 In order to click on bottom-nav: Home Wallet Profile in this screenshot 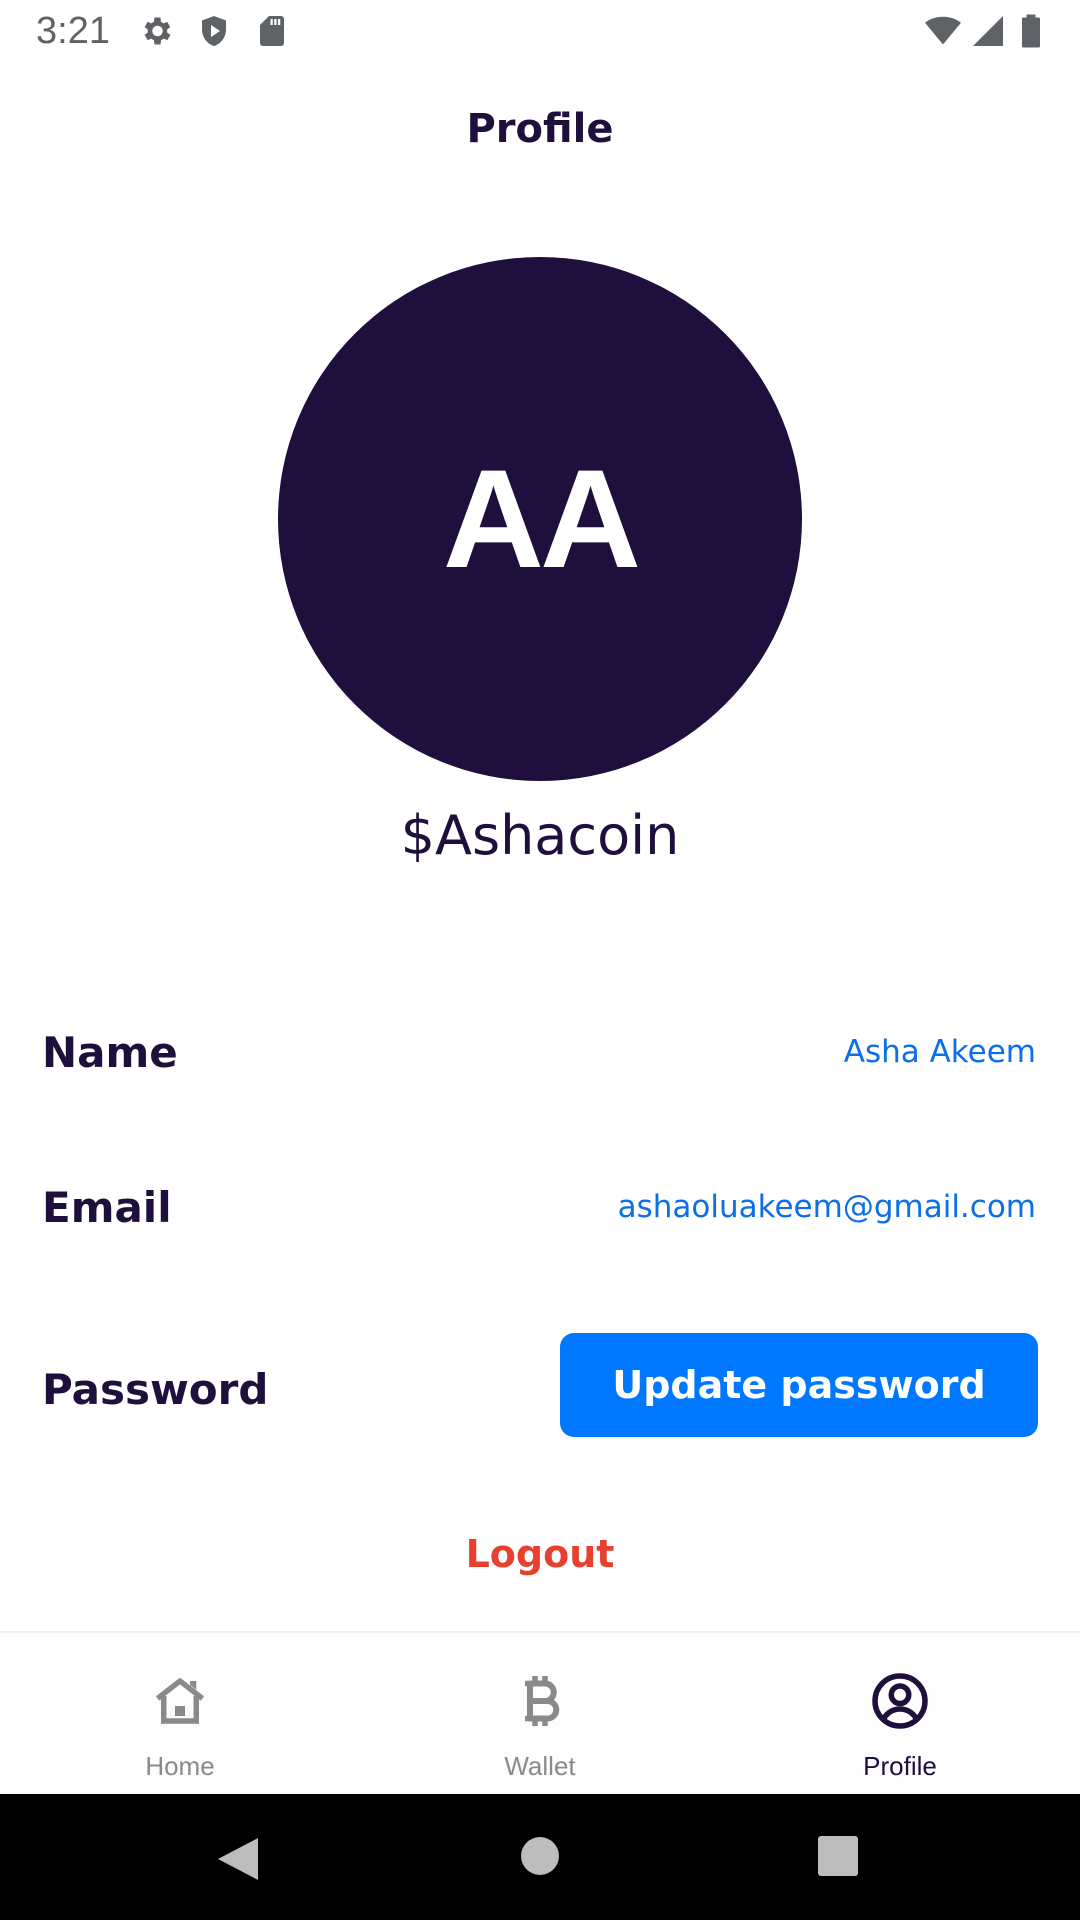, I will do `click(540, 1713)`.